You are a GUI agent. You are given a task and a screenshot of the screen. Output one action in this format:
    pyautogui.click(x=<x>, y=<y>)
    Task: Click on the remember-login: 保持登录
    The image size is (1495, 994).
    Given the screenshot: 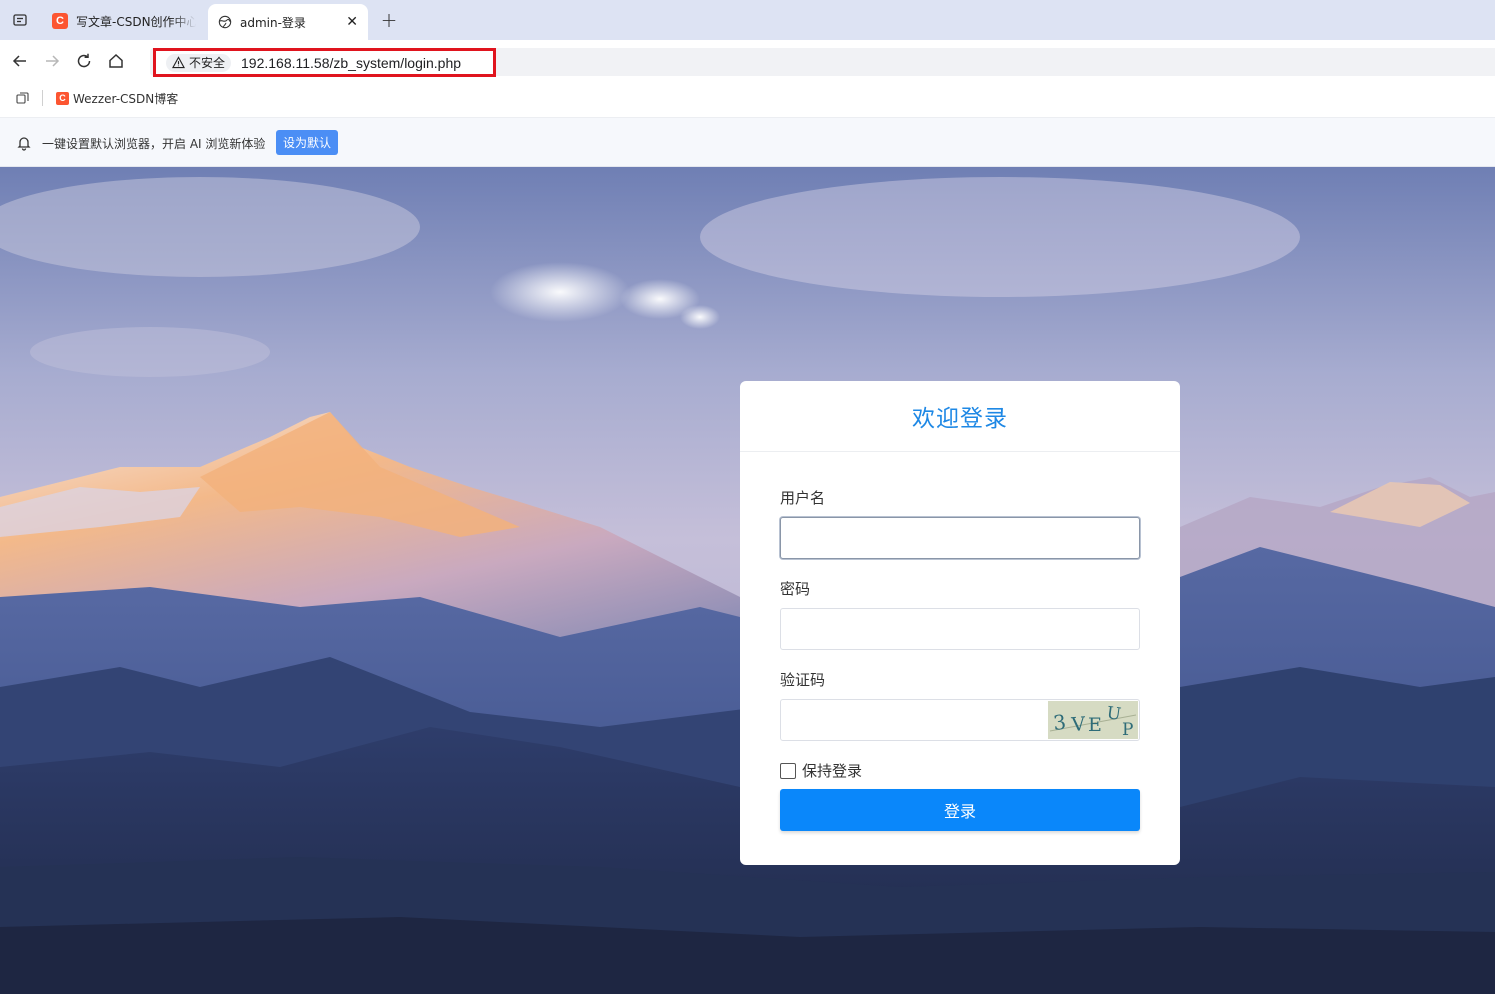 What is the action you would take?
    pyautogui.click(x=821, y=770)
    